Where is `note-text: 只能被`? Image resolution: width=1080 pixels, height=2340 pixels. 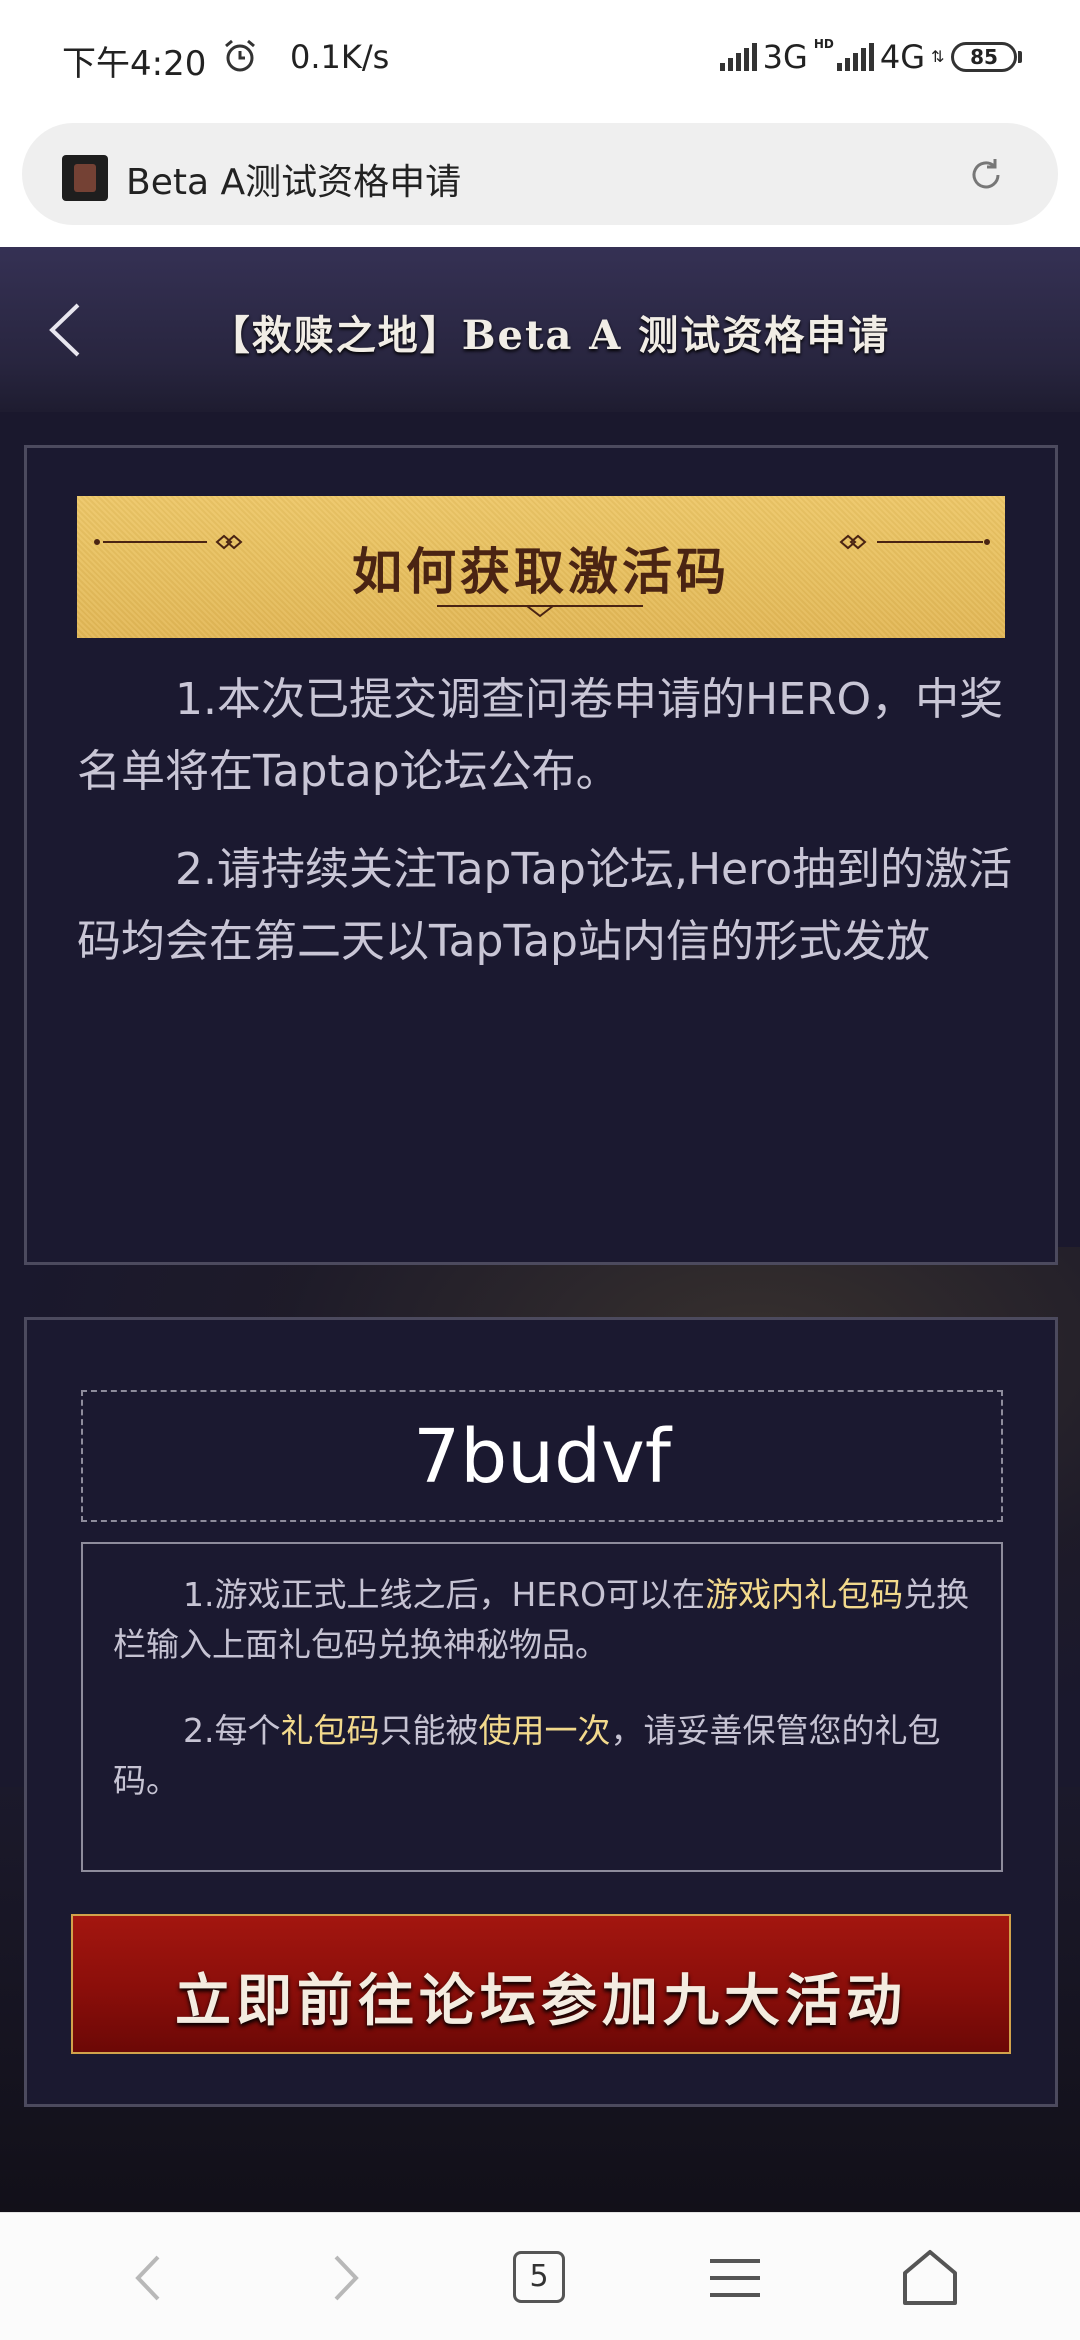
note-text: 只能被 is located at coordinates (429, 1730).